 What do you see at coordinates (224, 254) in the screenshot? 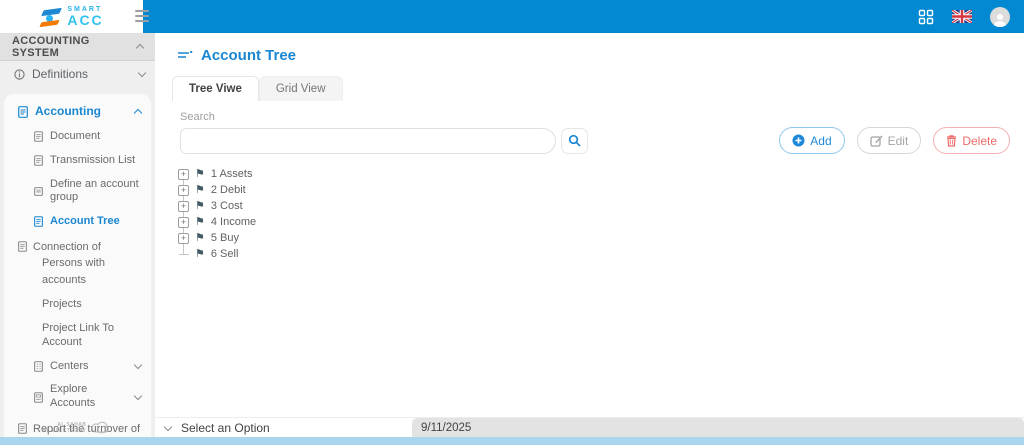
I see `tree-node-label: 6 Sell` at bounding box center [224, 254].